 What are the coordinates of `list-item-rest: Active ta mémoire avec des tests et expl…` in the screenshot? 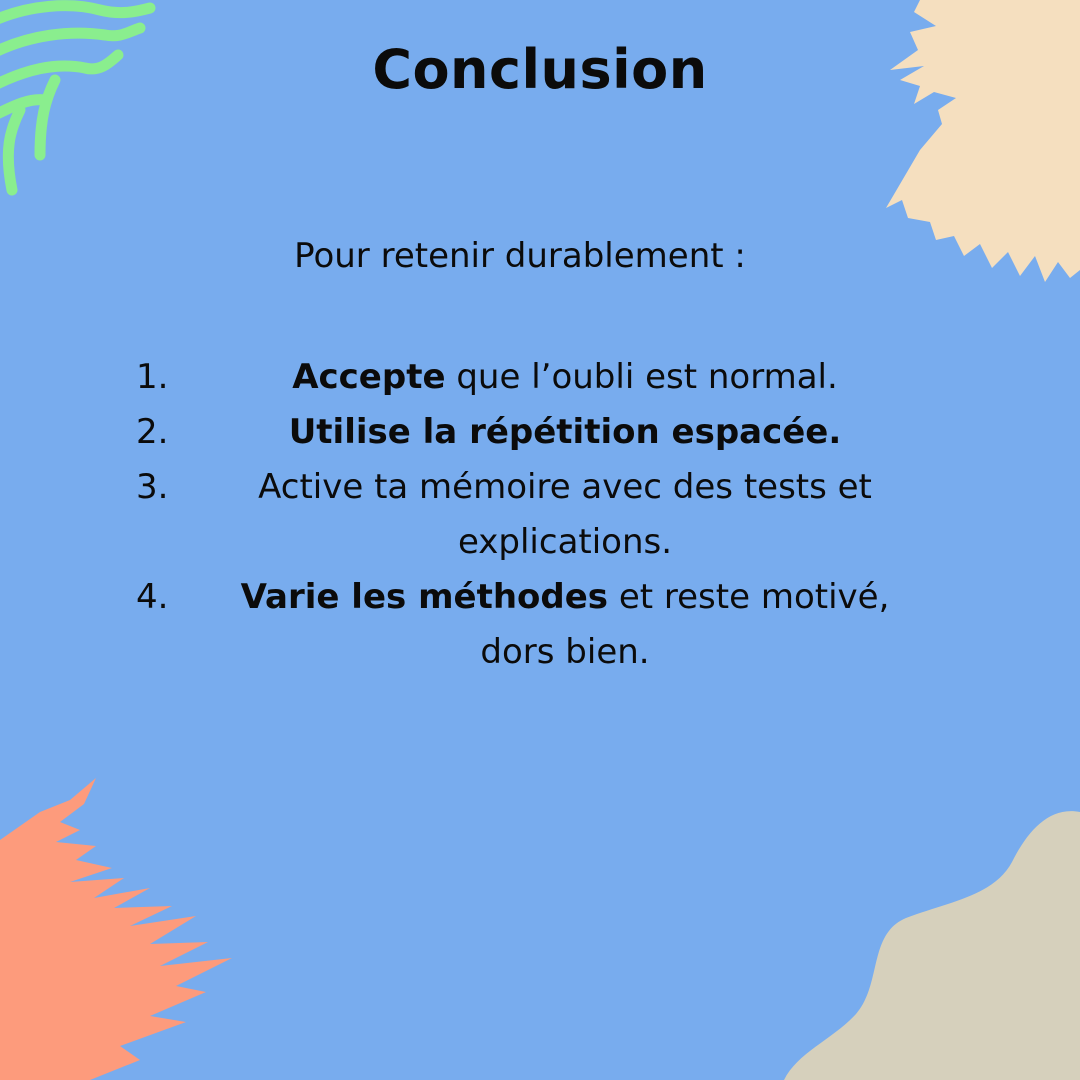 It's located at (565, 514).